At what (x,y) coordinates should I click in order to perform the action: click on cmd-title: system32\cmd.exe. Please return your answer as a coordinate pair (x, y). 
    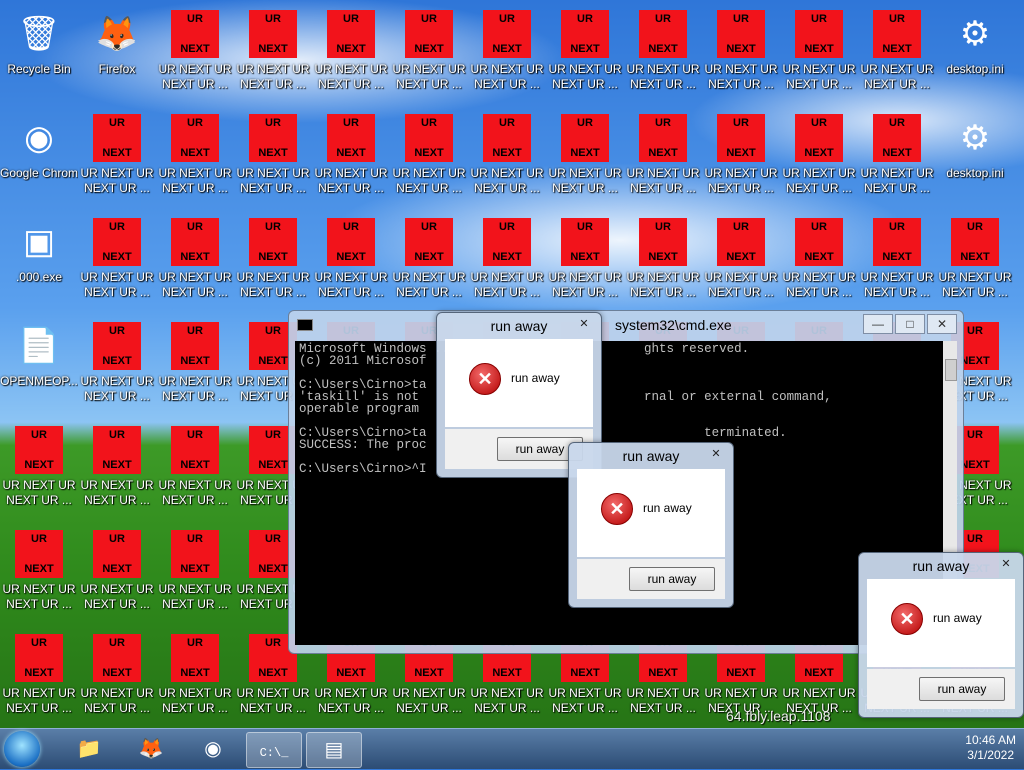
    Looking at the image, I should click on (673, 325).